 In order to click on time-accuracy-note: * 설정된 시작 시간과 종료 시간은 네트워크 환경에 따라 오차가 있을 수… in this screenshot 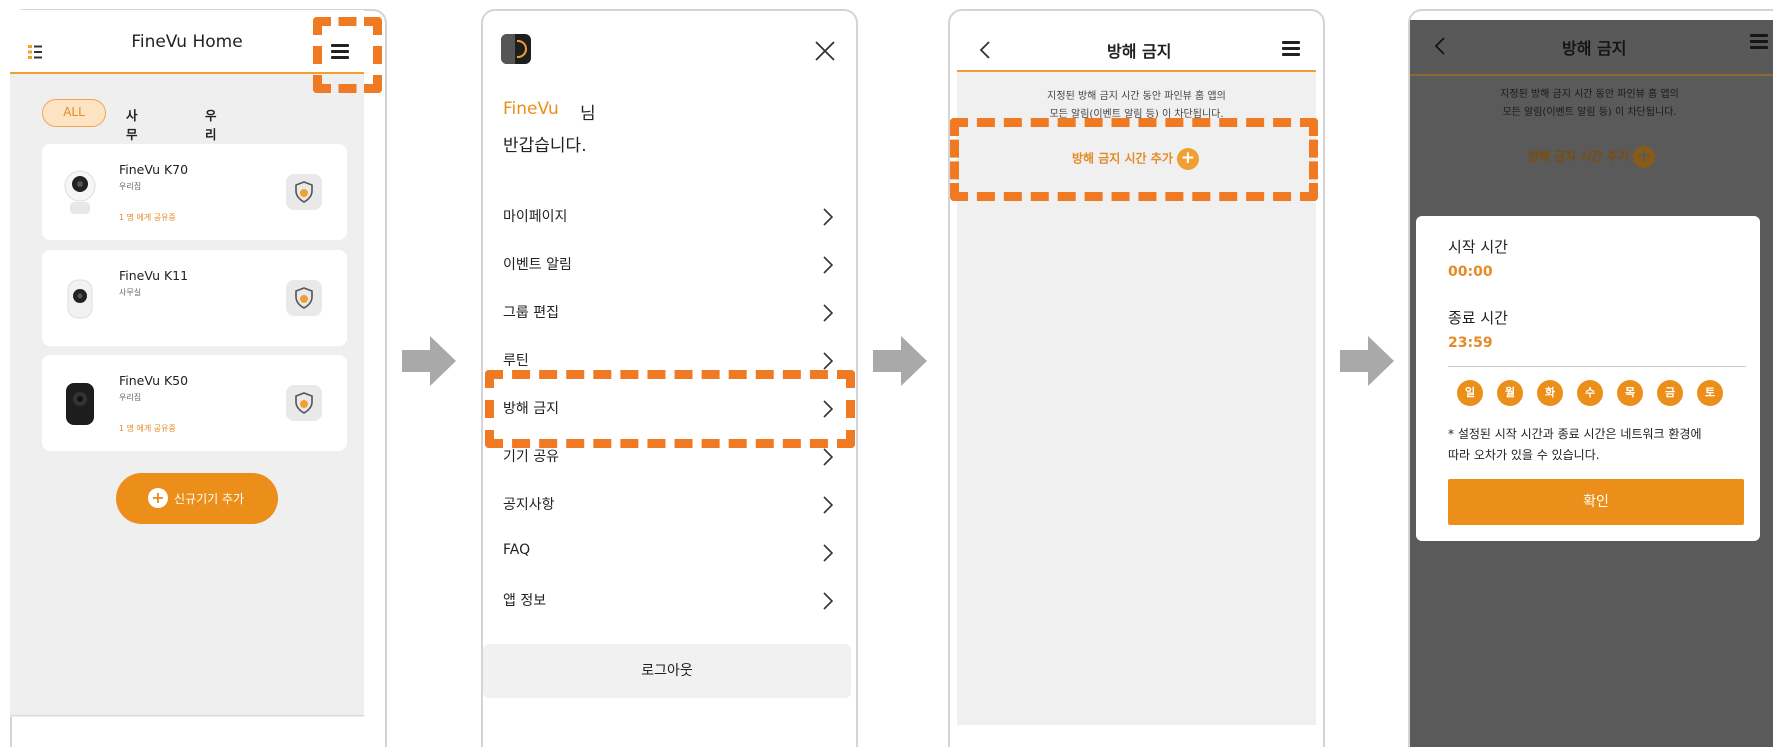, I will do `click(1598, 445)`.